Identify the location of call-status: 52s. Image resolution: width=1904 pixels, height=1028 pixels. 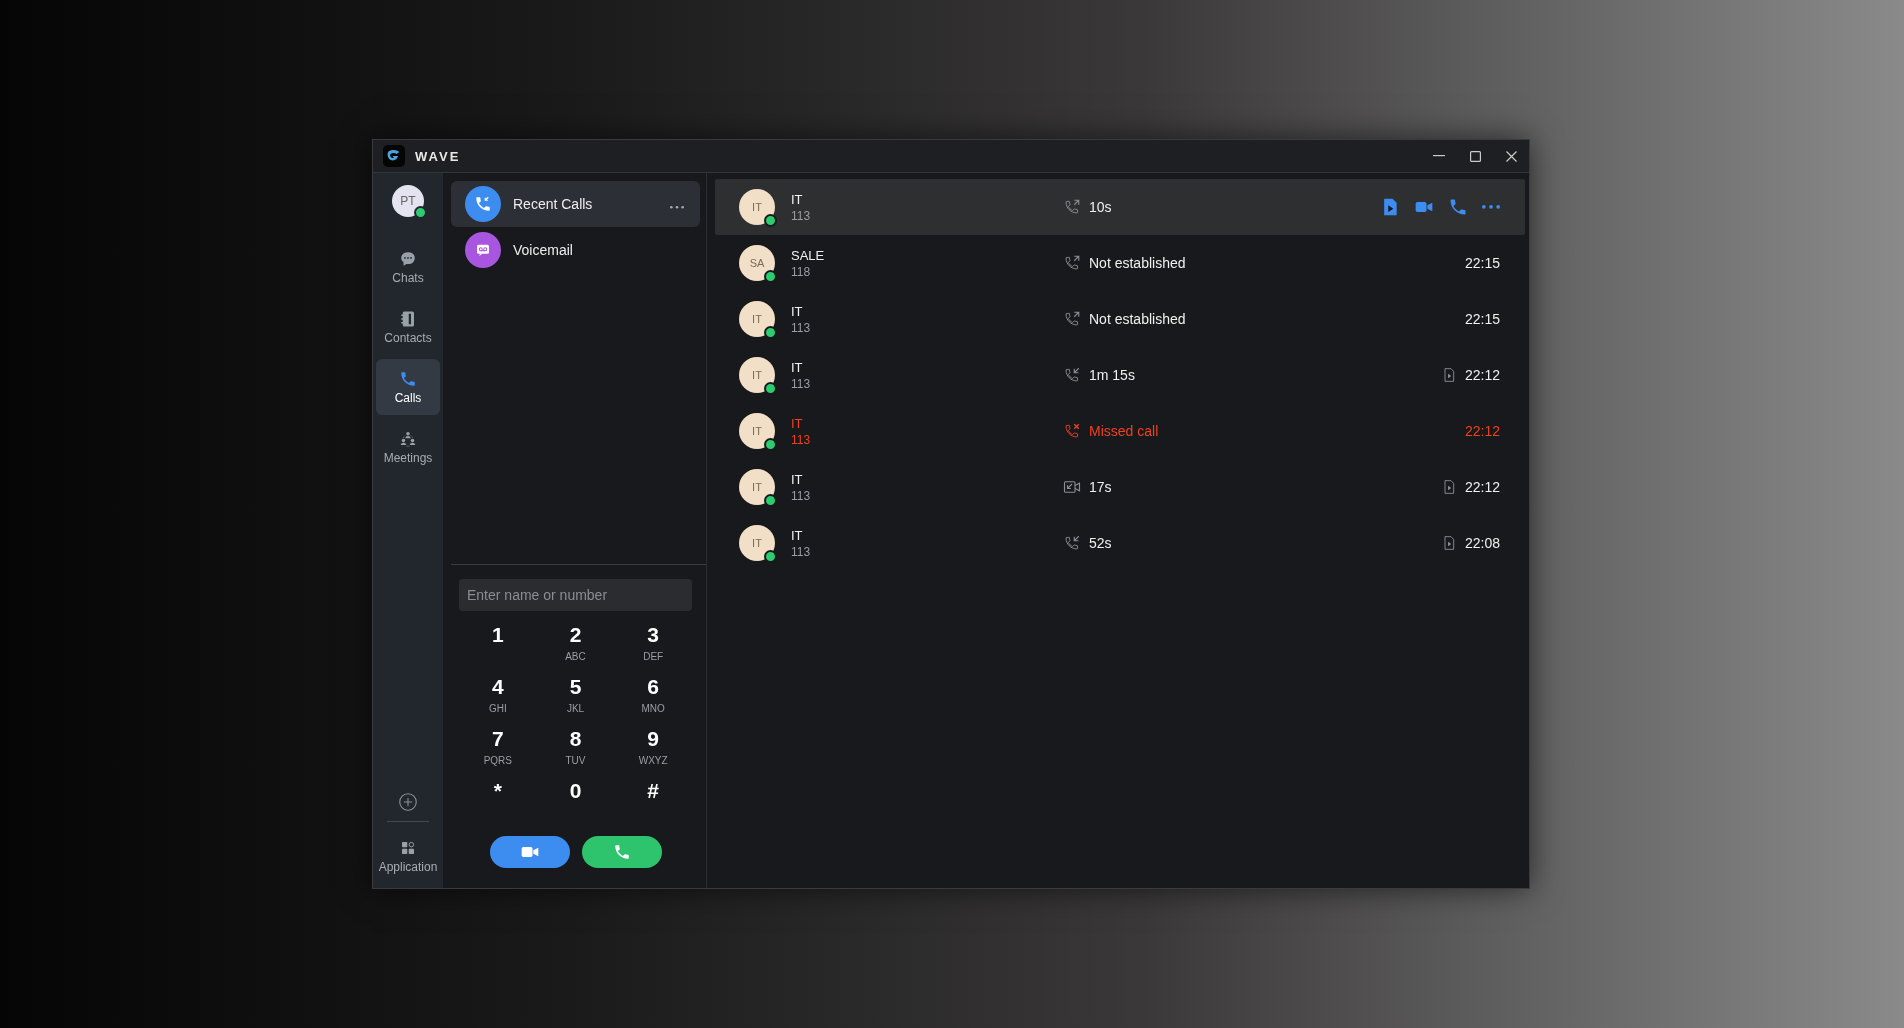
(1100, 543).